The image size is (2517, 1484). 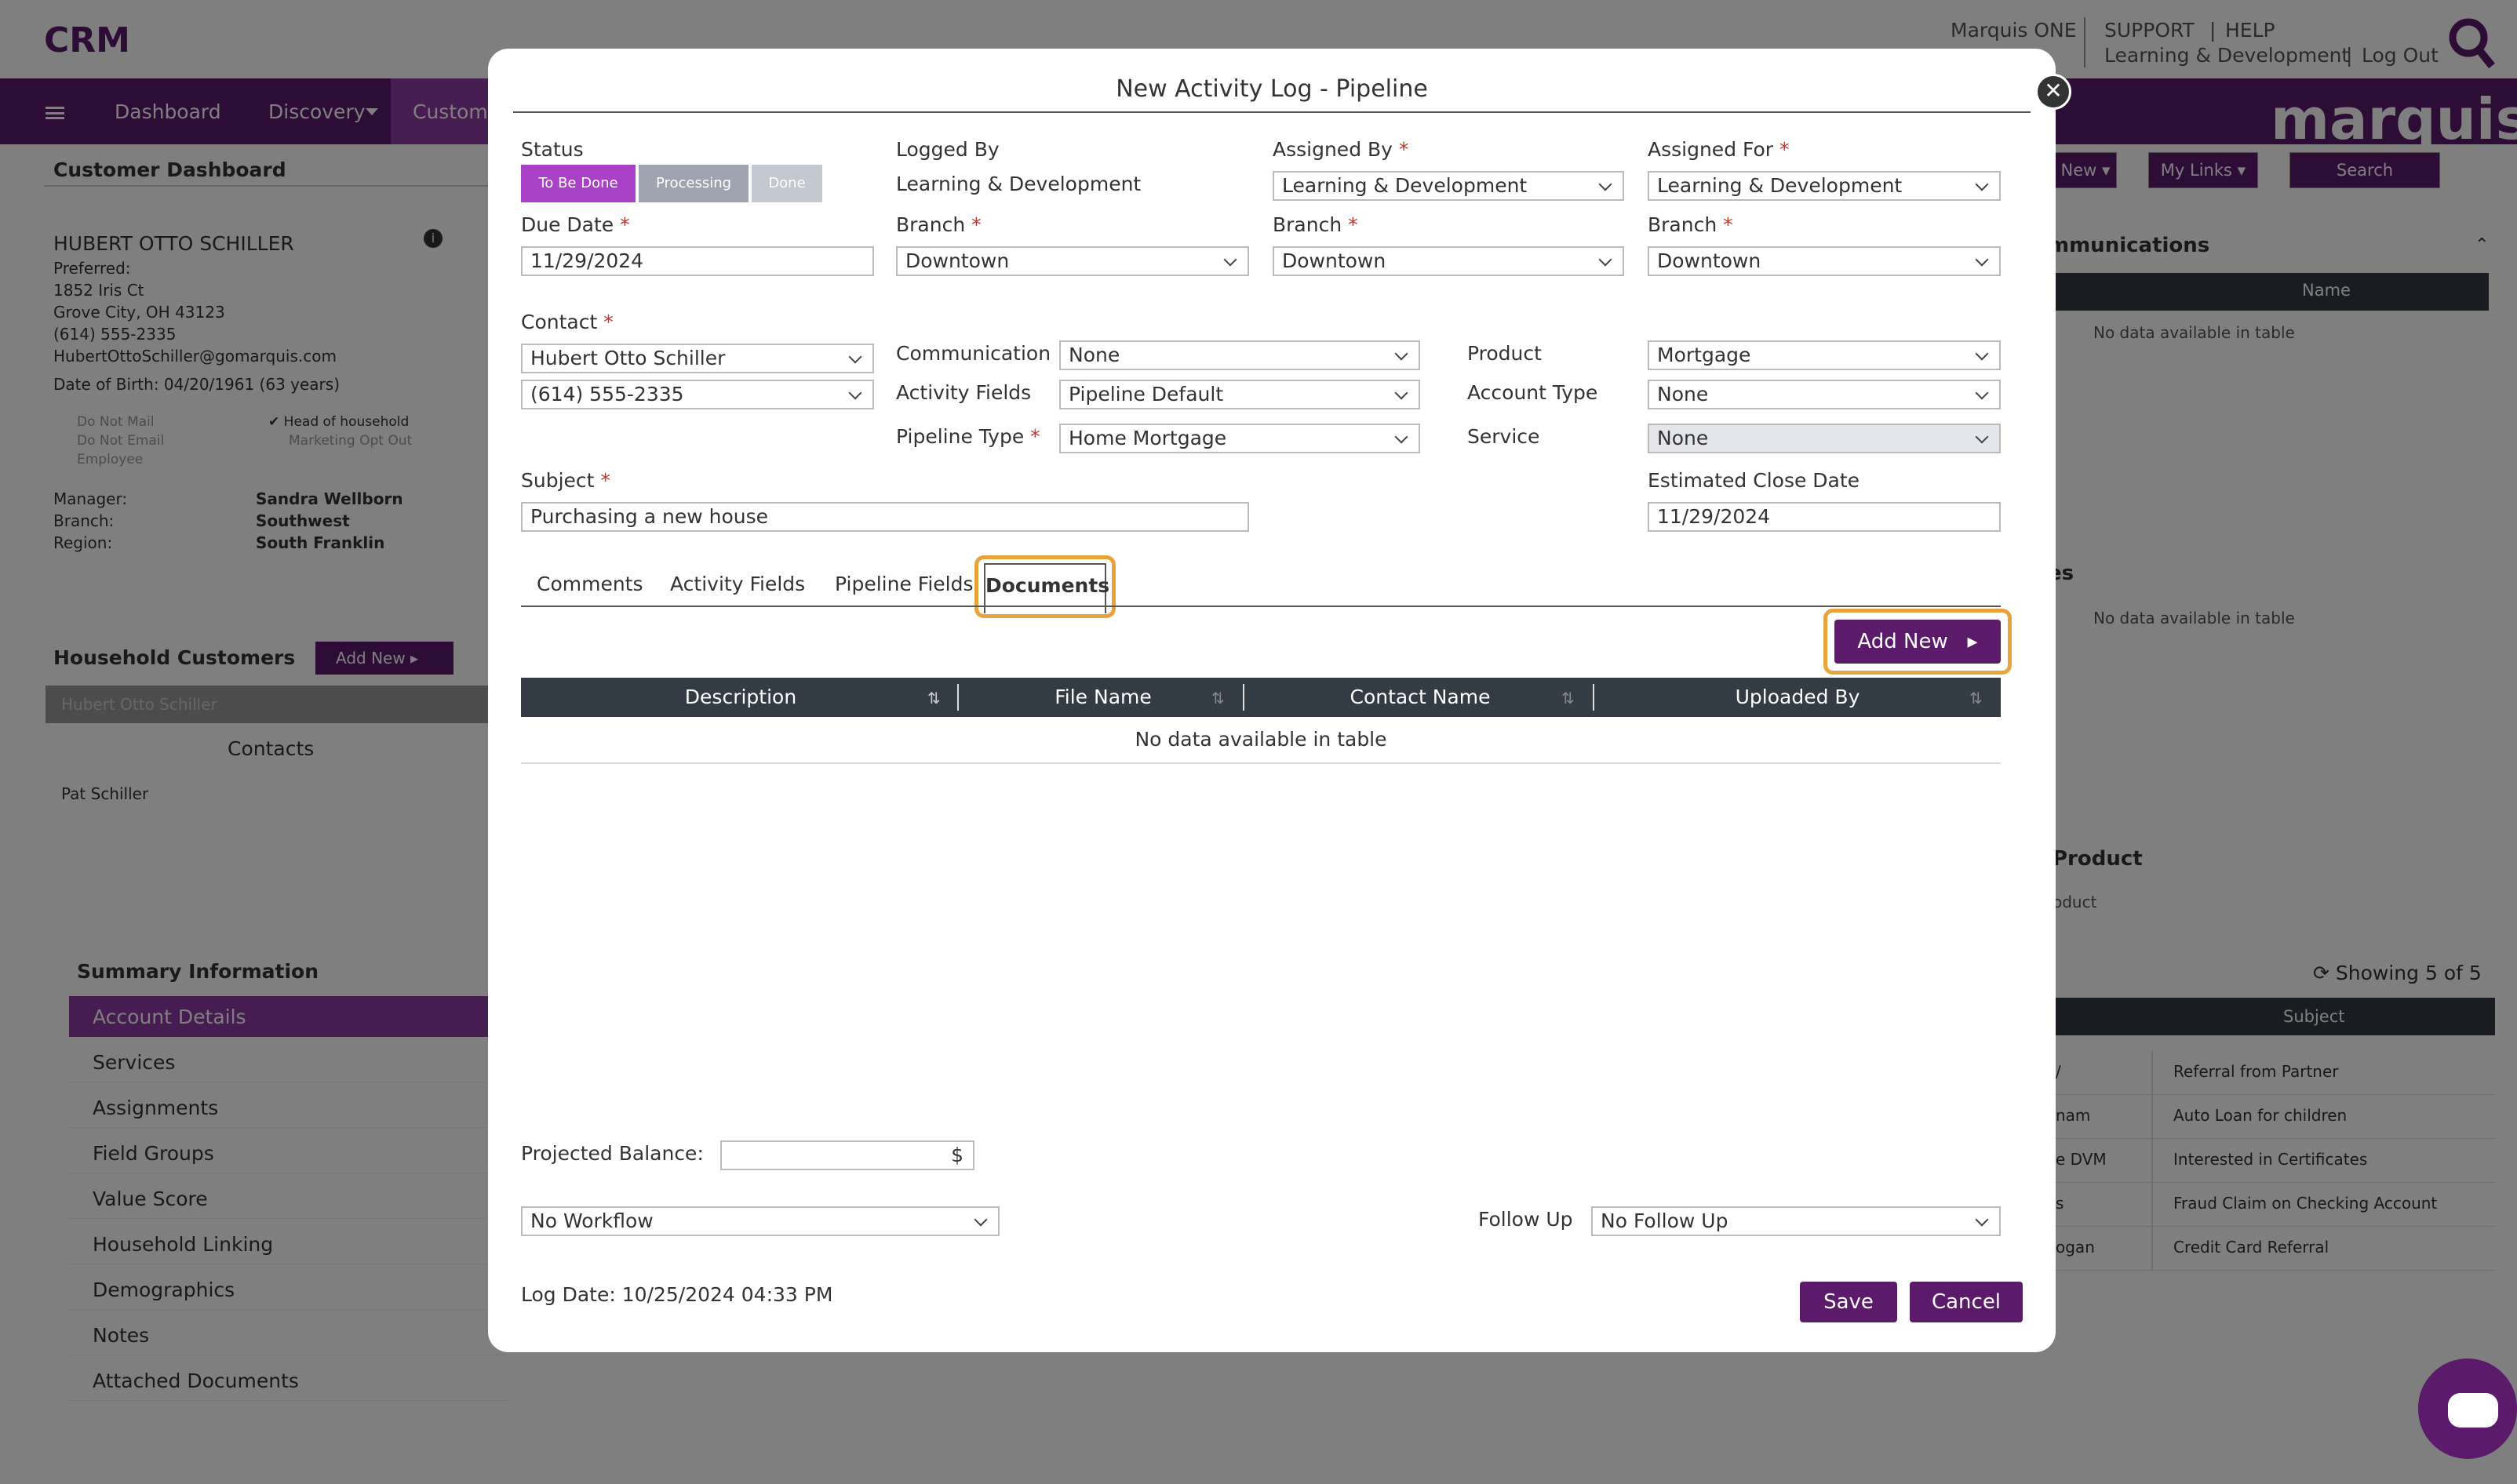 What do you see at coordinates (552, 149) in the screenshot?
I see `status-label: Status` at bounding box center [552, 149].